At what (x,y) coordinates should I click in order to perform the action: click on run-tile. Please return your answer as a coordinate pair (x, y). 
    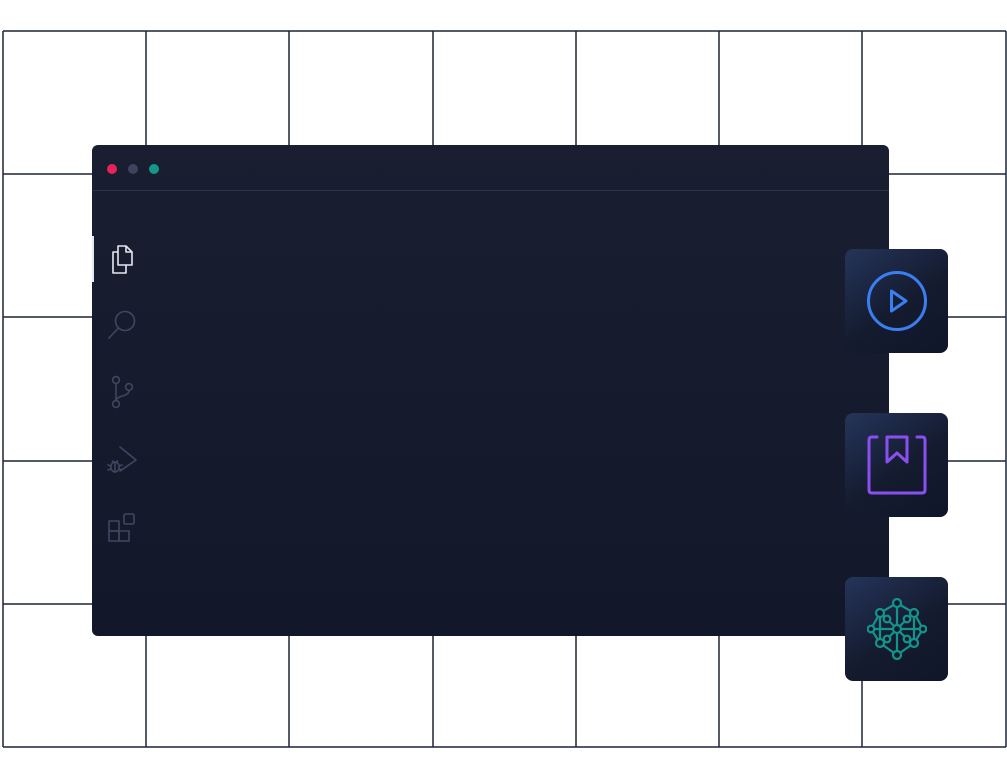
    Looking at the image, I should click on (896, 301).